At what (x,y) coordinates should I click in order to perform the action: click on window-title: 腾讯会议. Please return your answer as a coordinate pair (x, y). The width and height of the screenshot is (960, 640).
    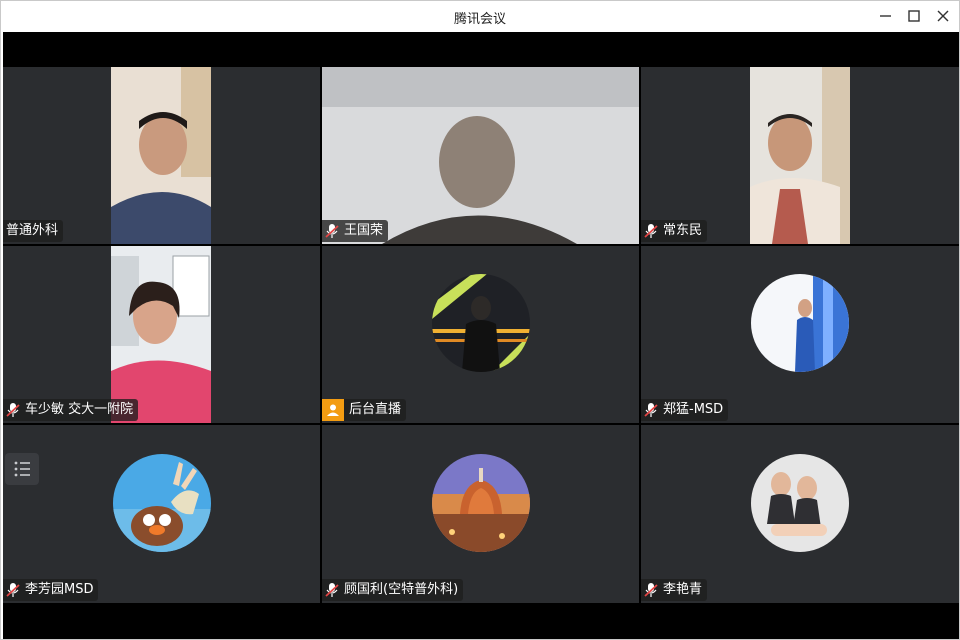
    Looking at the image, I should click on (479, 19).